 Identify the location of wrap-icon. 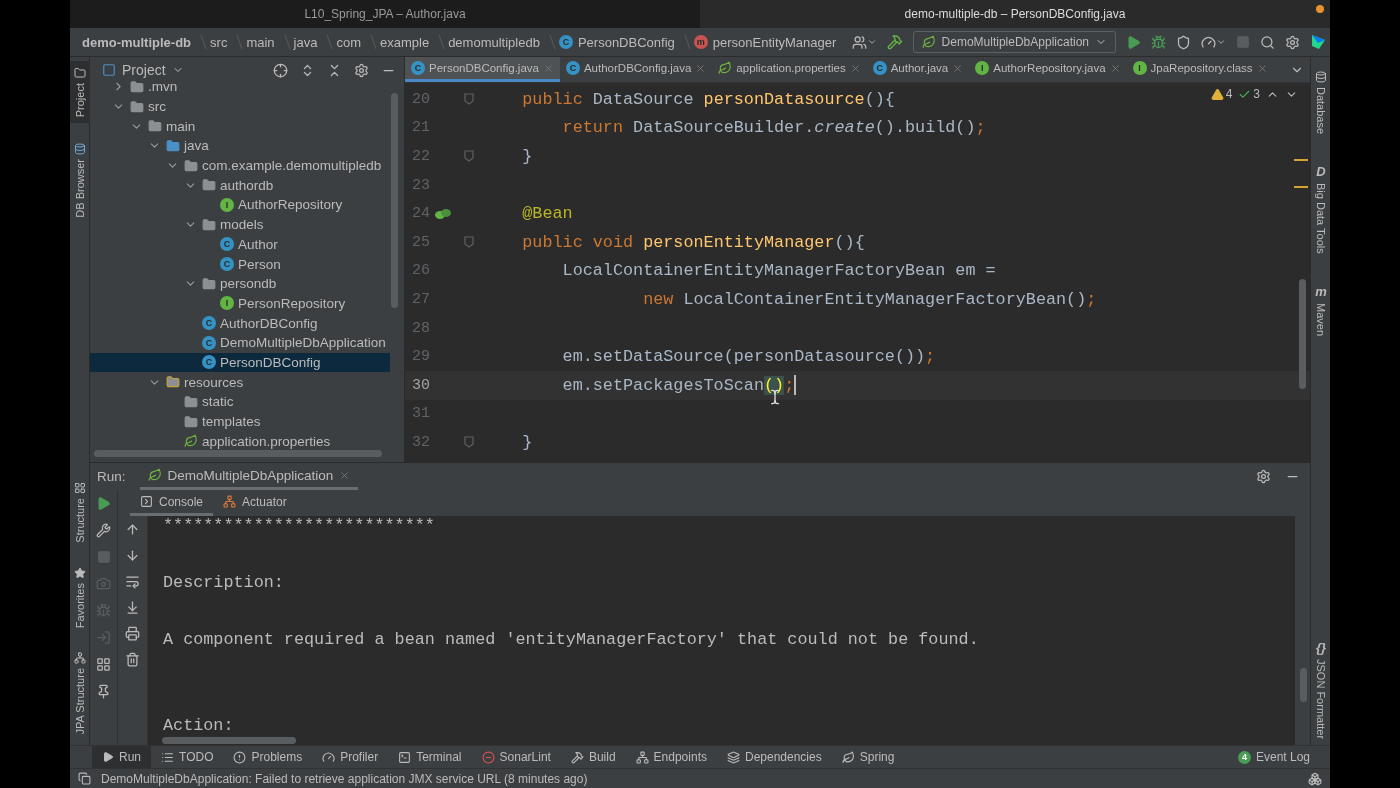
(132, 581).